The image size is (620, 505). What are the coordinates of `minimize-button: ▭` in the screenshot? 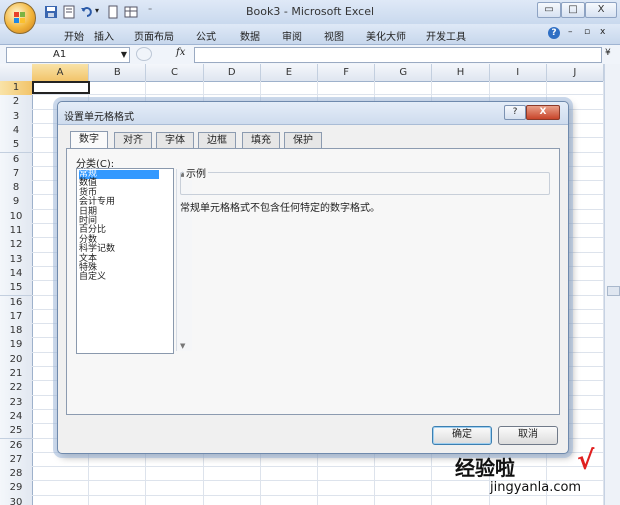 It's located at (549, 10).